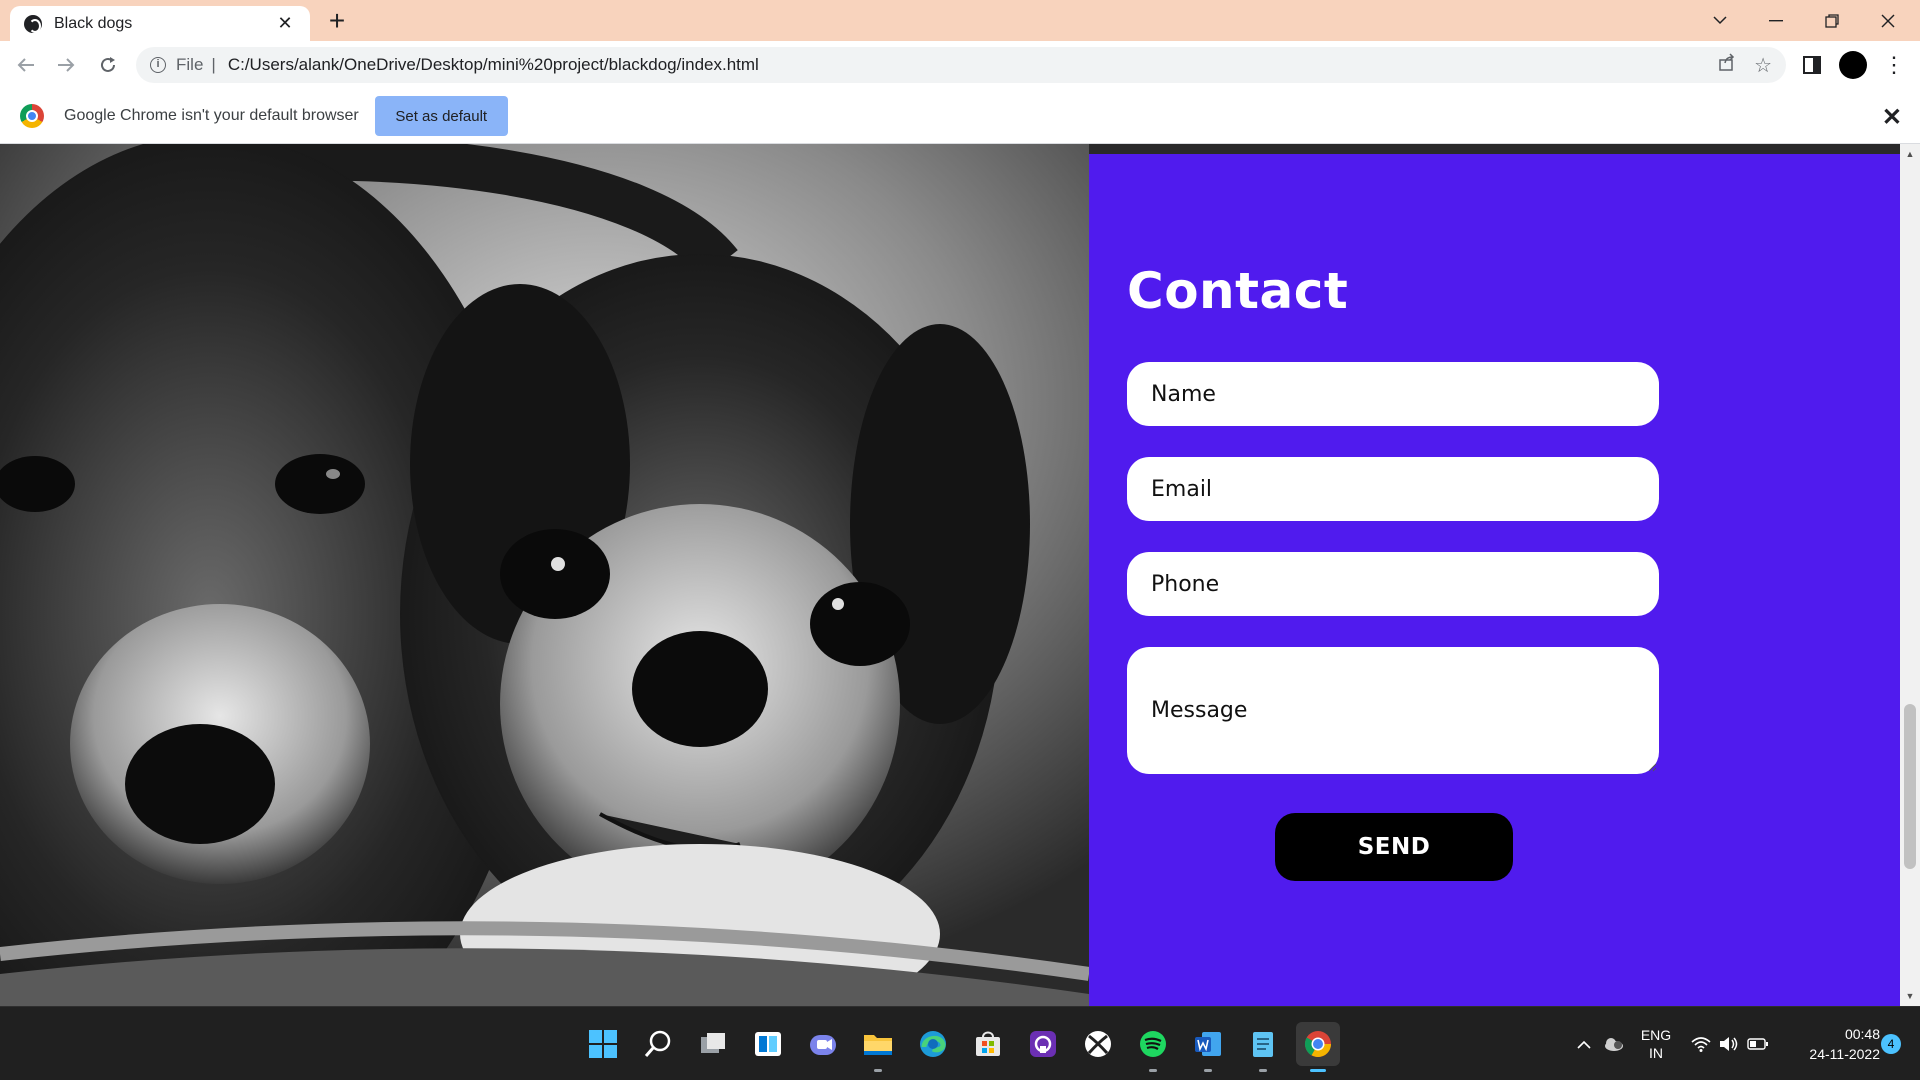  Describe the element at coordinates (1910, 996) in the screenshot. I see `scroll-down-arrow-icon: ▼` at that location.